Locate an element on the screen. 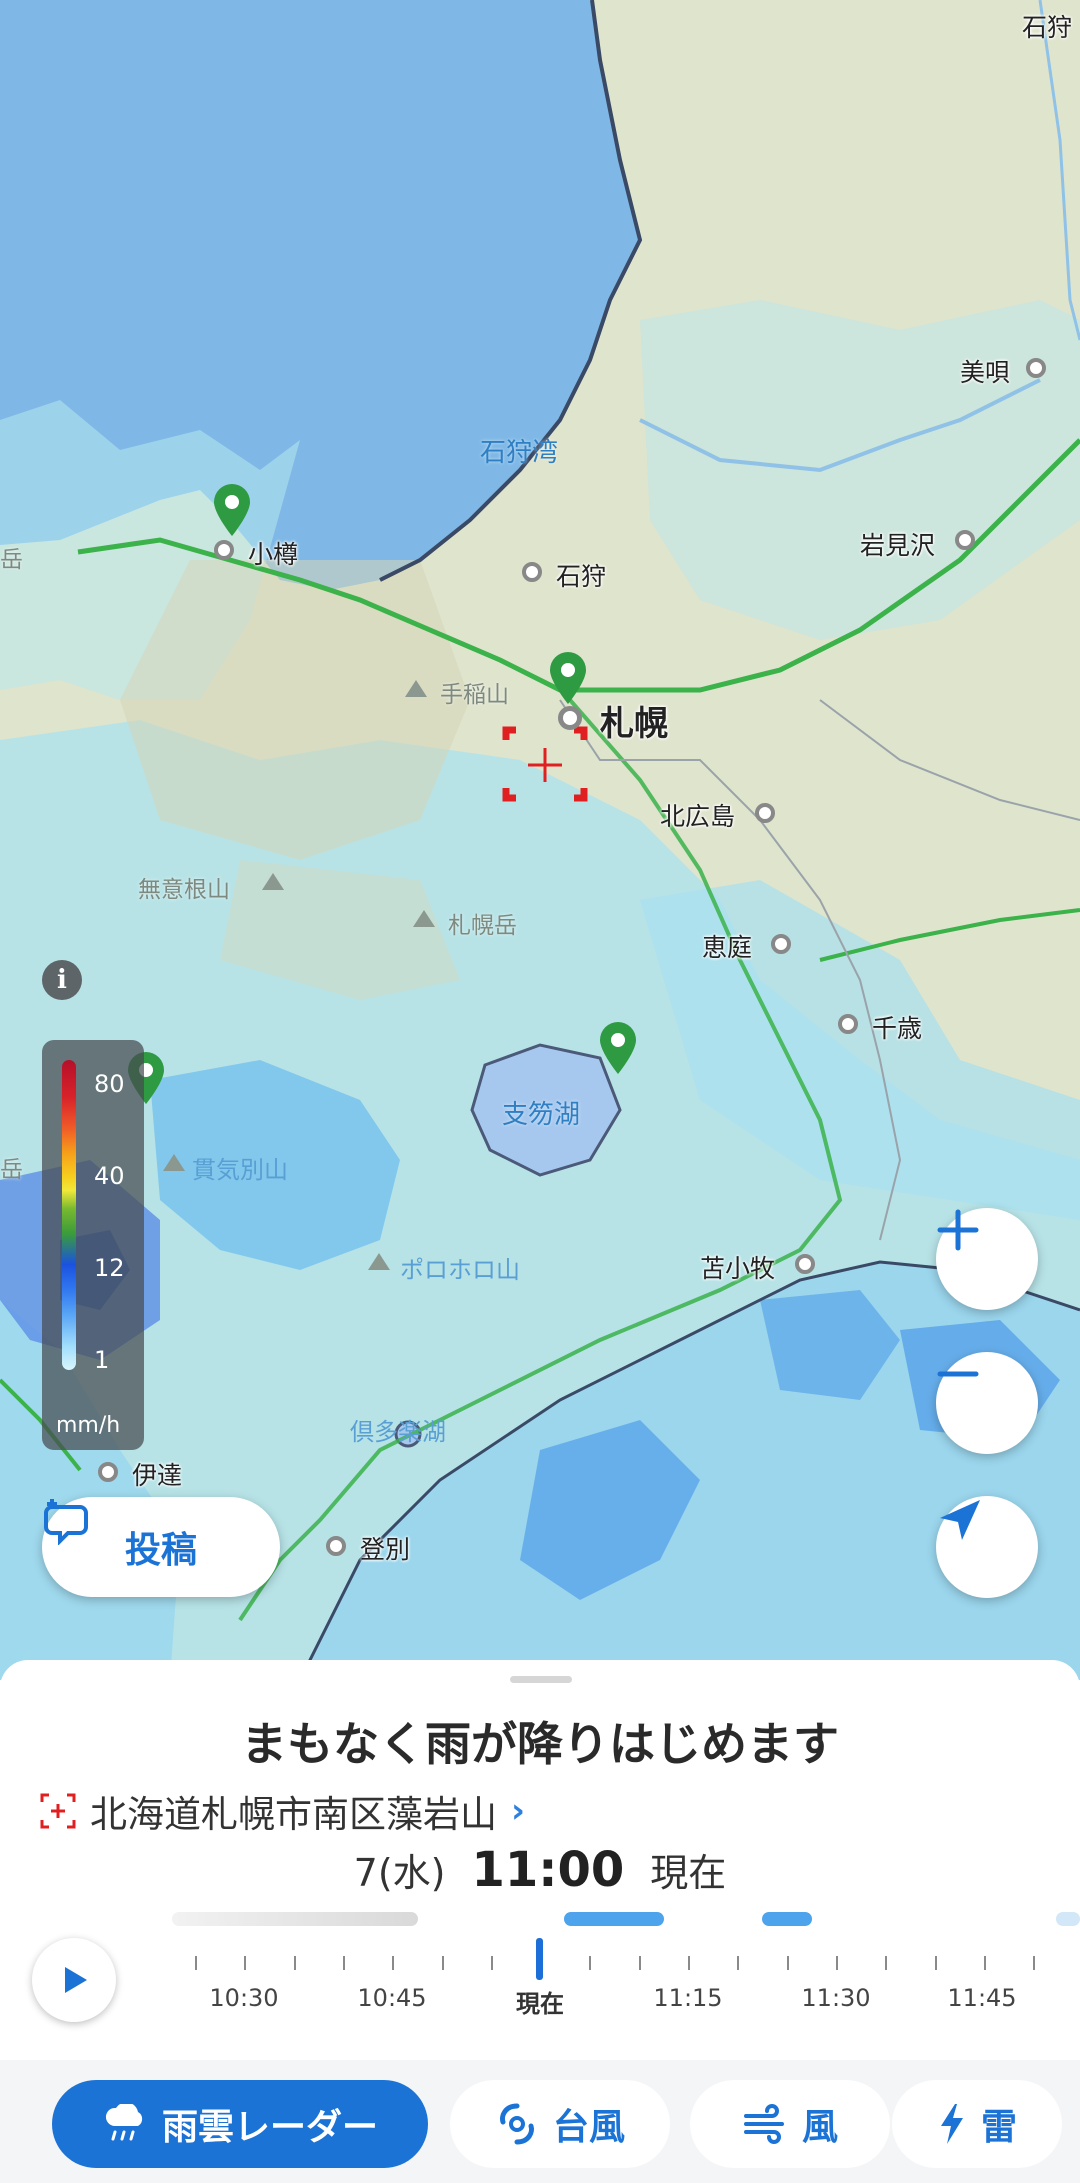 The height and width of the screenshot is (2183, 1080). date-label: 7(水) is located at coordinates (399, 1873).